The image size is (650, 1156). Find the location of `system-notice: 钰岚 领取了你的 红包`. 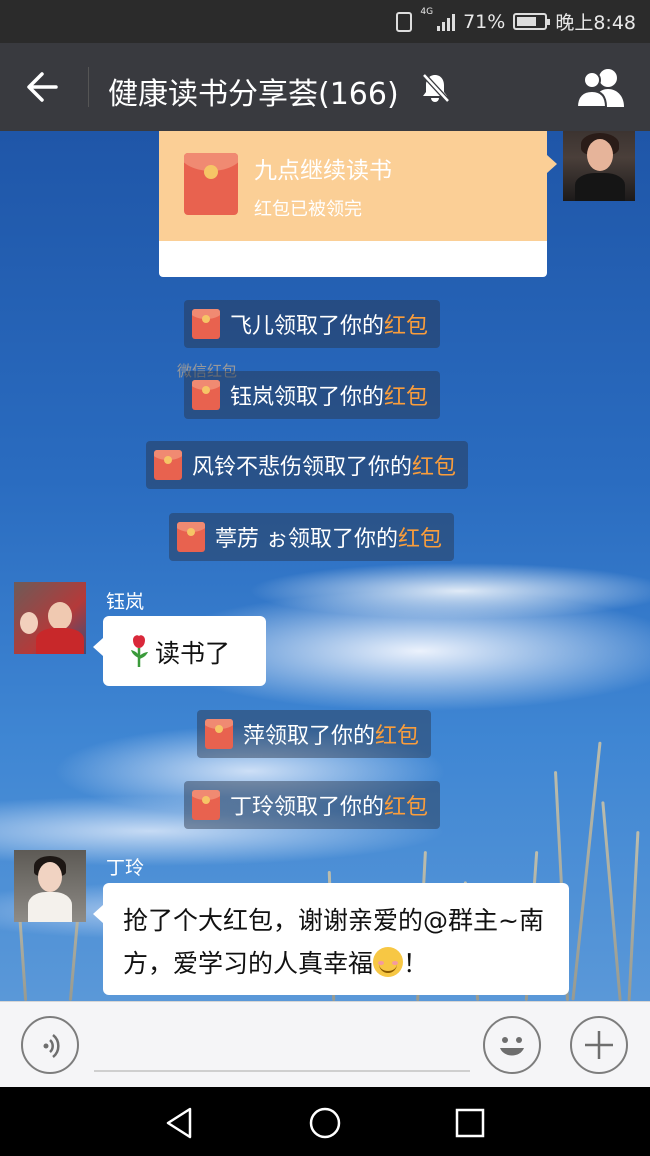

system-notice: 钰岚 领取了你的 红包 is located at coordinates (312, 395).